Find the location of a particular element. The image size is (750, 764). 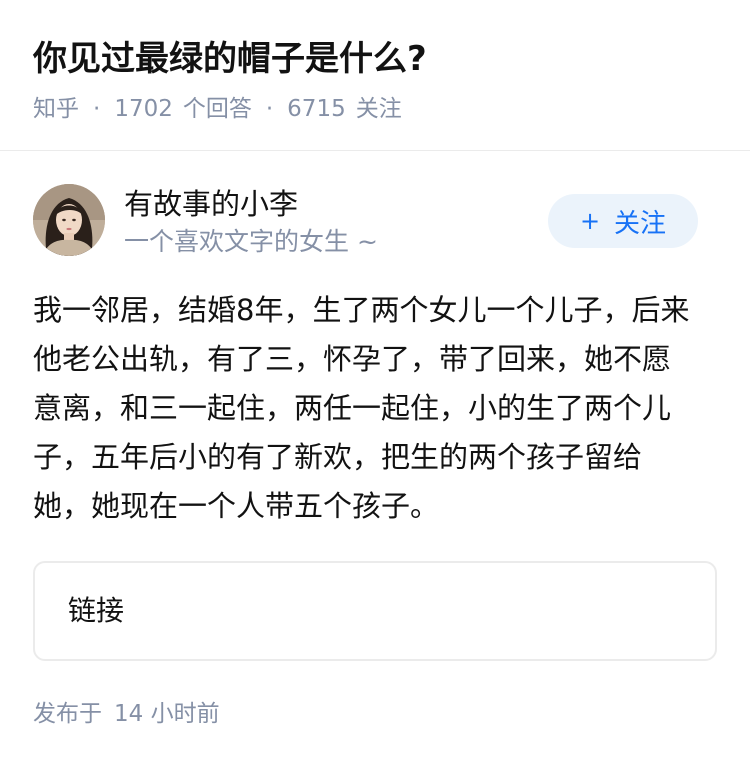

link-card-label: 链接 is located at coordinates (96, 610).